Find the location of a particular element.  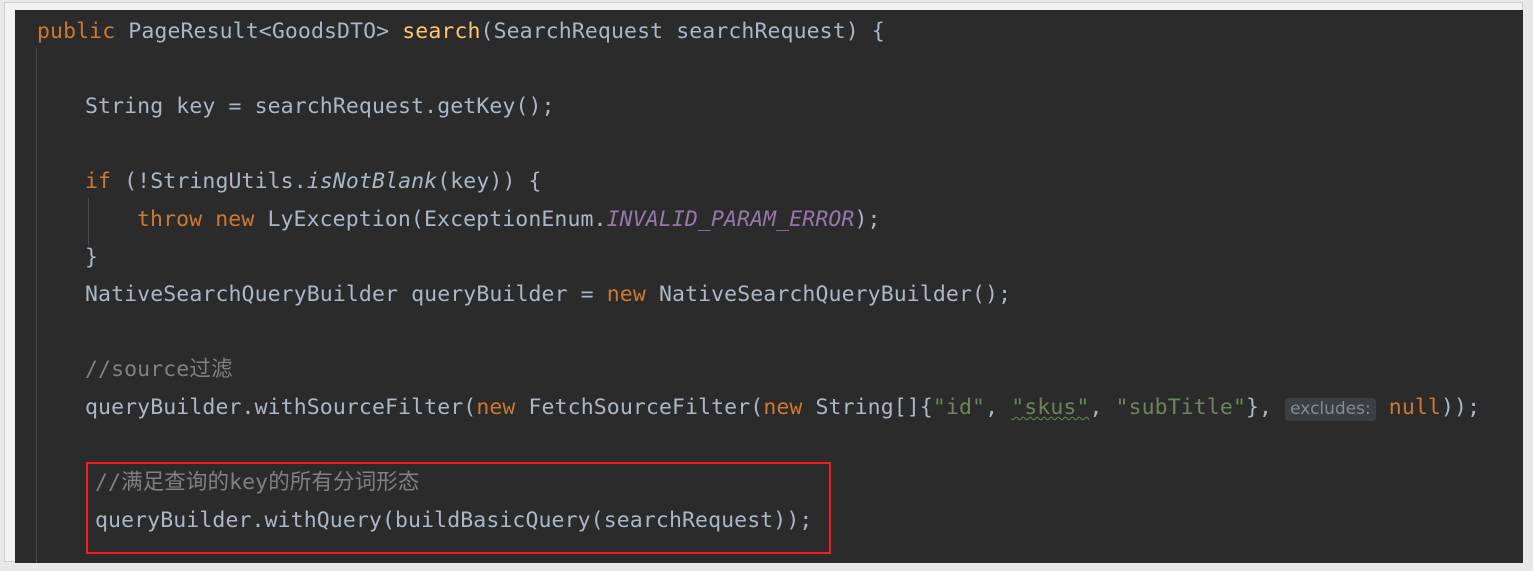

keyword-if: if is located at coordinates (98, 181).